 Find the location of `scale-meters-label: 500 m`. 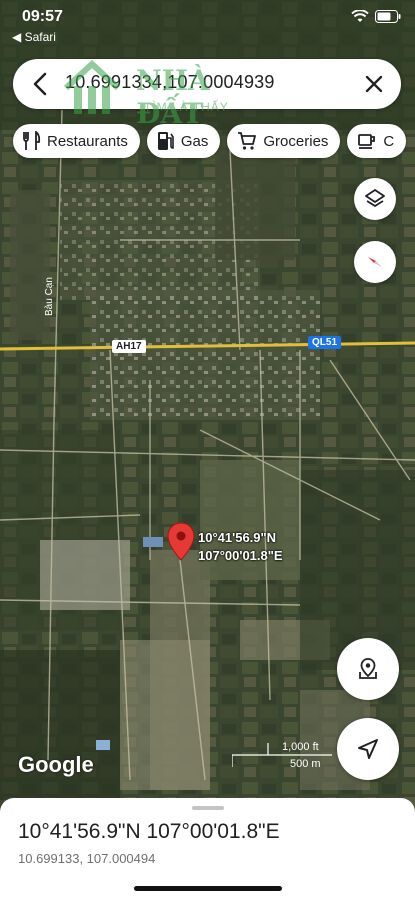

scale-meters-label: 500 m is located at coordinates (305, 764).